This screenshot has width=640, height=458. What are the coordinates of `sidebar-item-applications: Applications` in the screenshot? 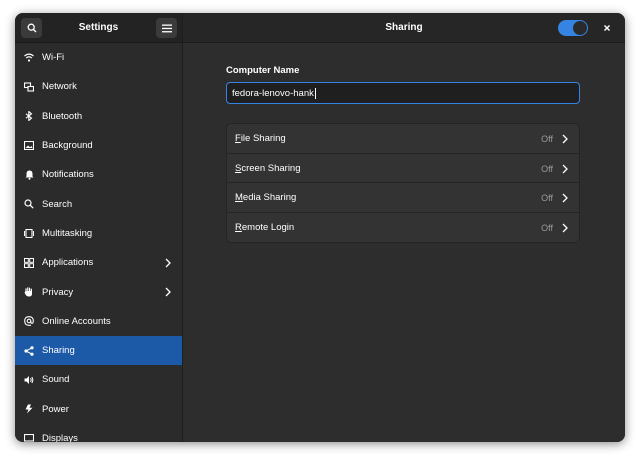 It's located at (98, 262).